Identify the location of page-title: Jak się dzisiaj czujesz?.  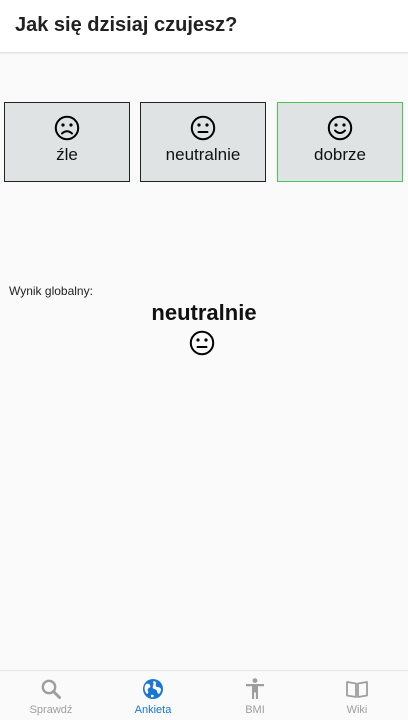
(126, 25).